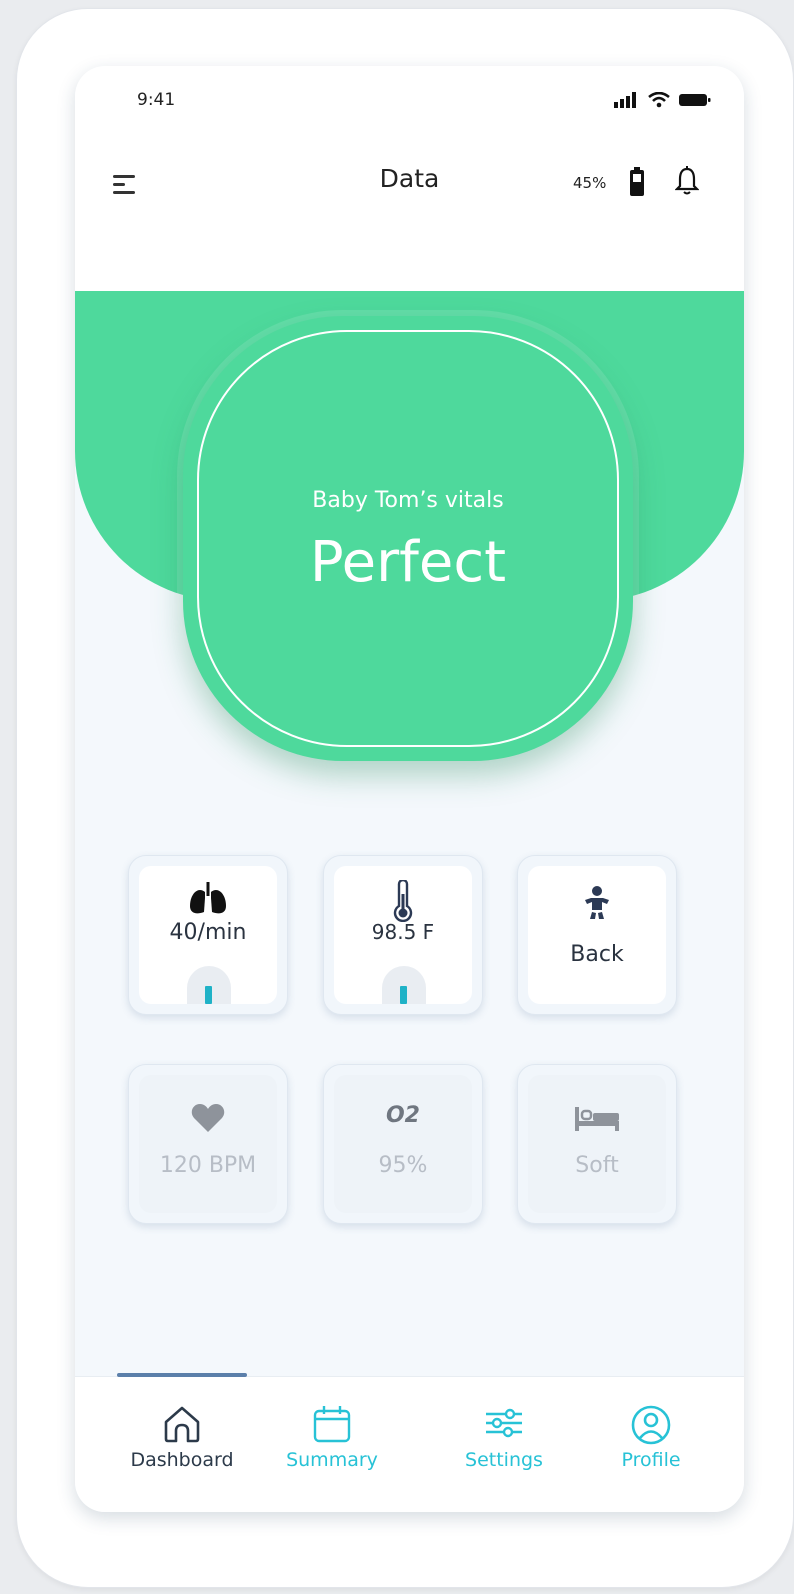  I want to click on temperature-gauge, so click(404, 985).